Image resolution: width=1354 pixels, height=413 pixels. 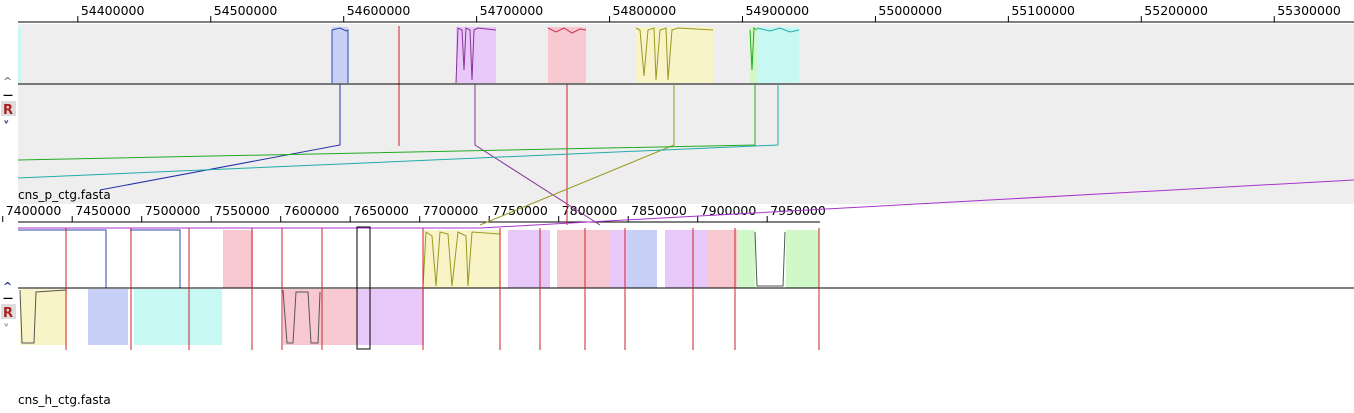 I want to click on top-ruler-tick-label: 55100000, so click(x=1043, y=10).